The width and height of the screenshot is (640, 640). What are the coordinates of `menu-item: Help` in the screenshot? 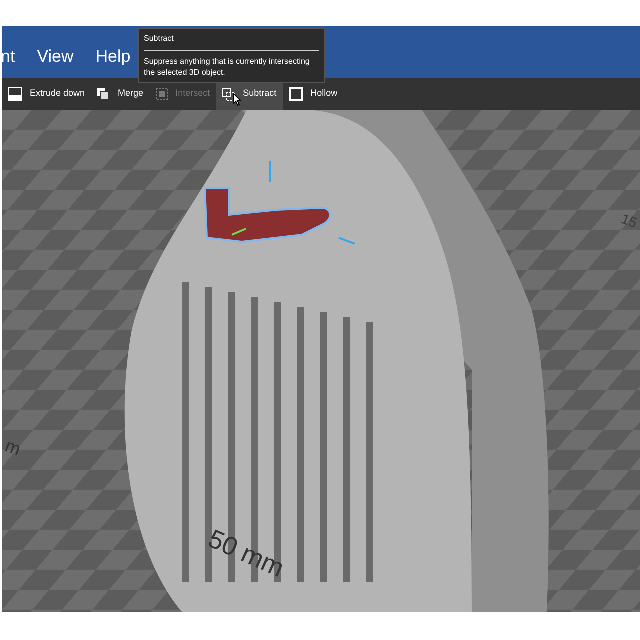 It's located at (113, 57).